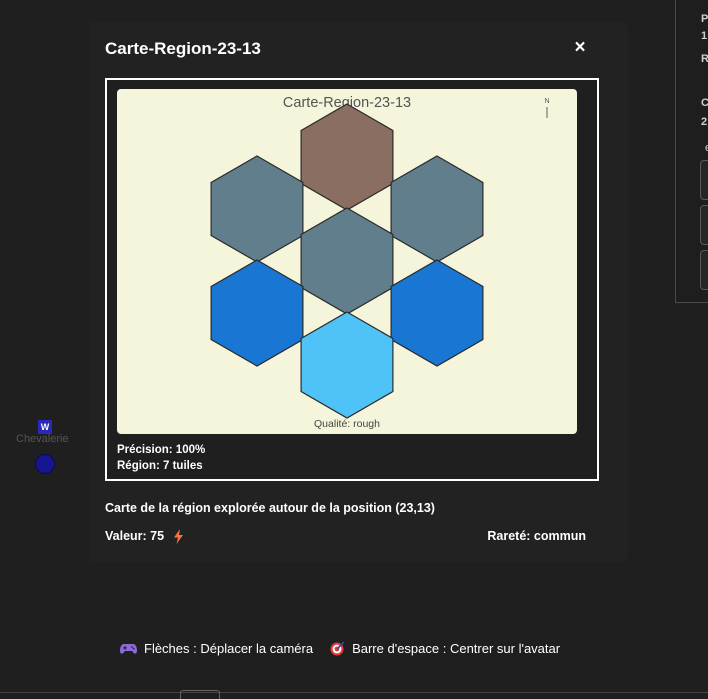  What do you see at coordinates (347, 424) in the screenshot?
I see `map-quality: Qualité: rough` at bounding box center [347, 424].